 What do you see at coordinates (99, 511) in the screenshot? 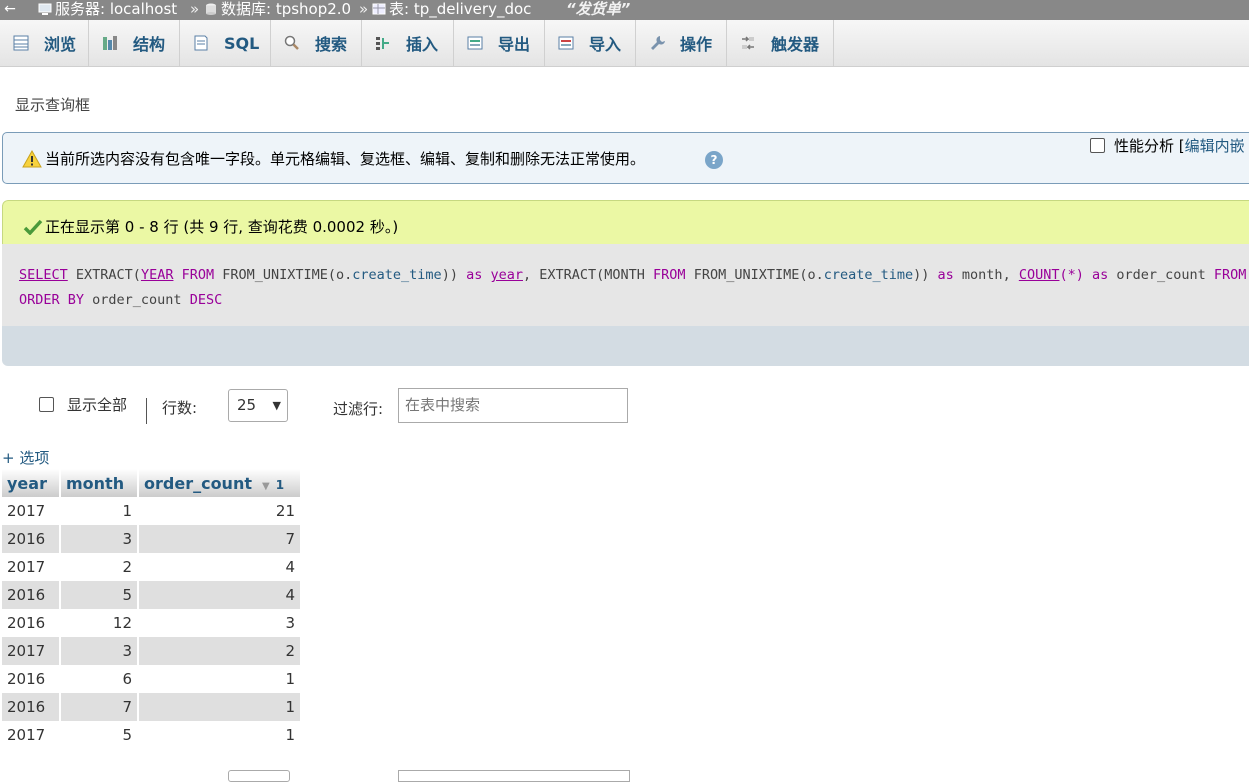
I see `cell-month: 1` at bounding box center [99, 511].